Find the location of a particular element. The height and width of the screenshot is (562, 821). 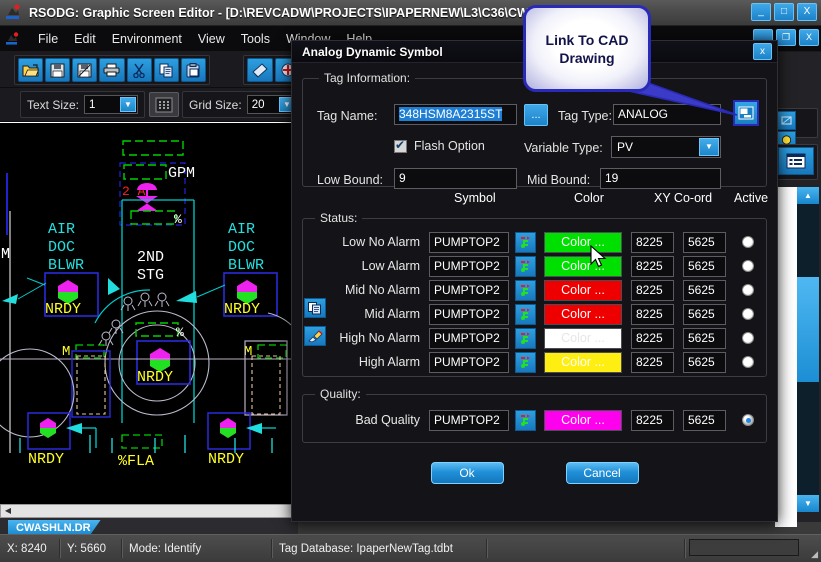

table-row: Low Alarm PUMPTOP2 Color ... 8225 5625 is located at coordinates (534, 266).